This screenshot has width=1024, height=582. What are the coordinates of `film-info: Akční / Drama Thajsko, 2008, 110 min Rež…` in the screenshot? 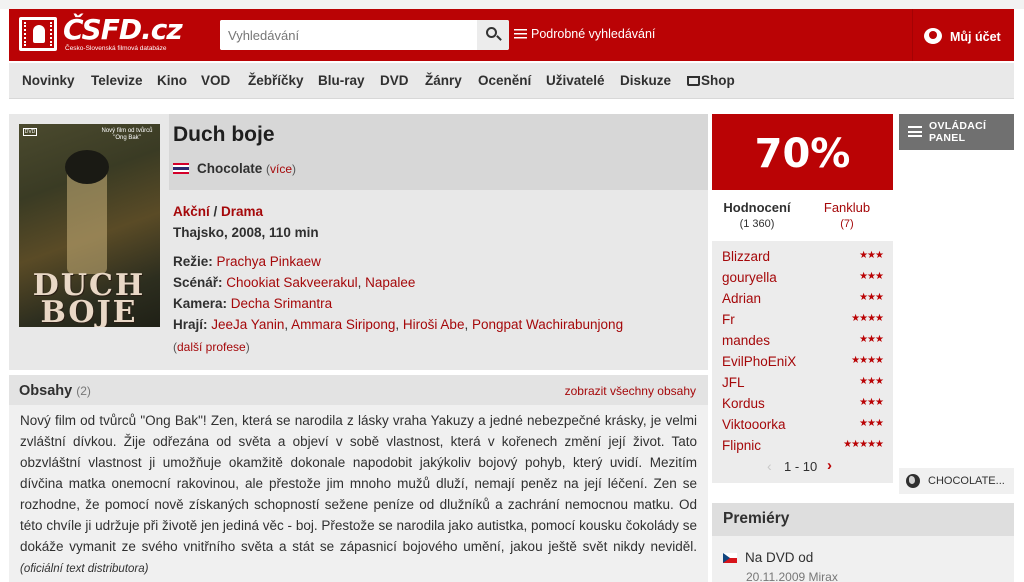 It's located at (438, 279).